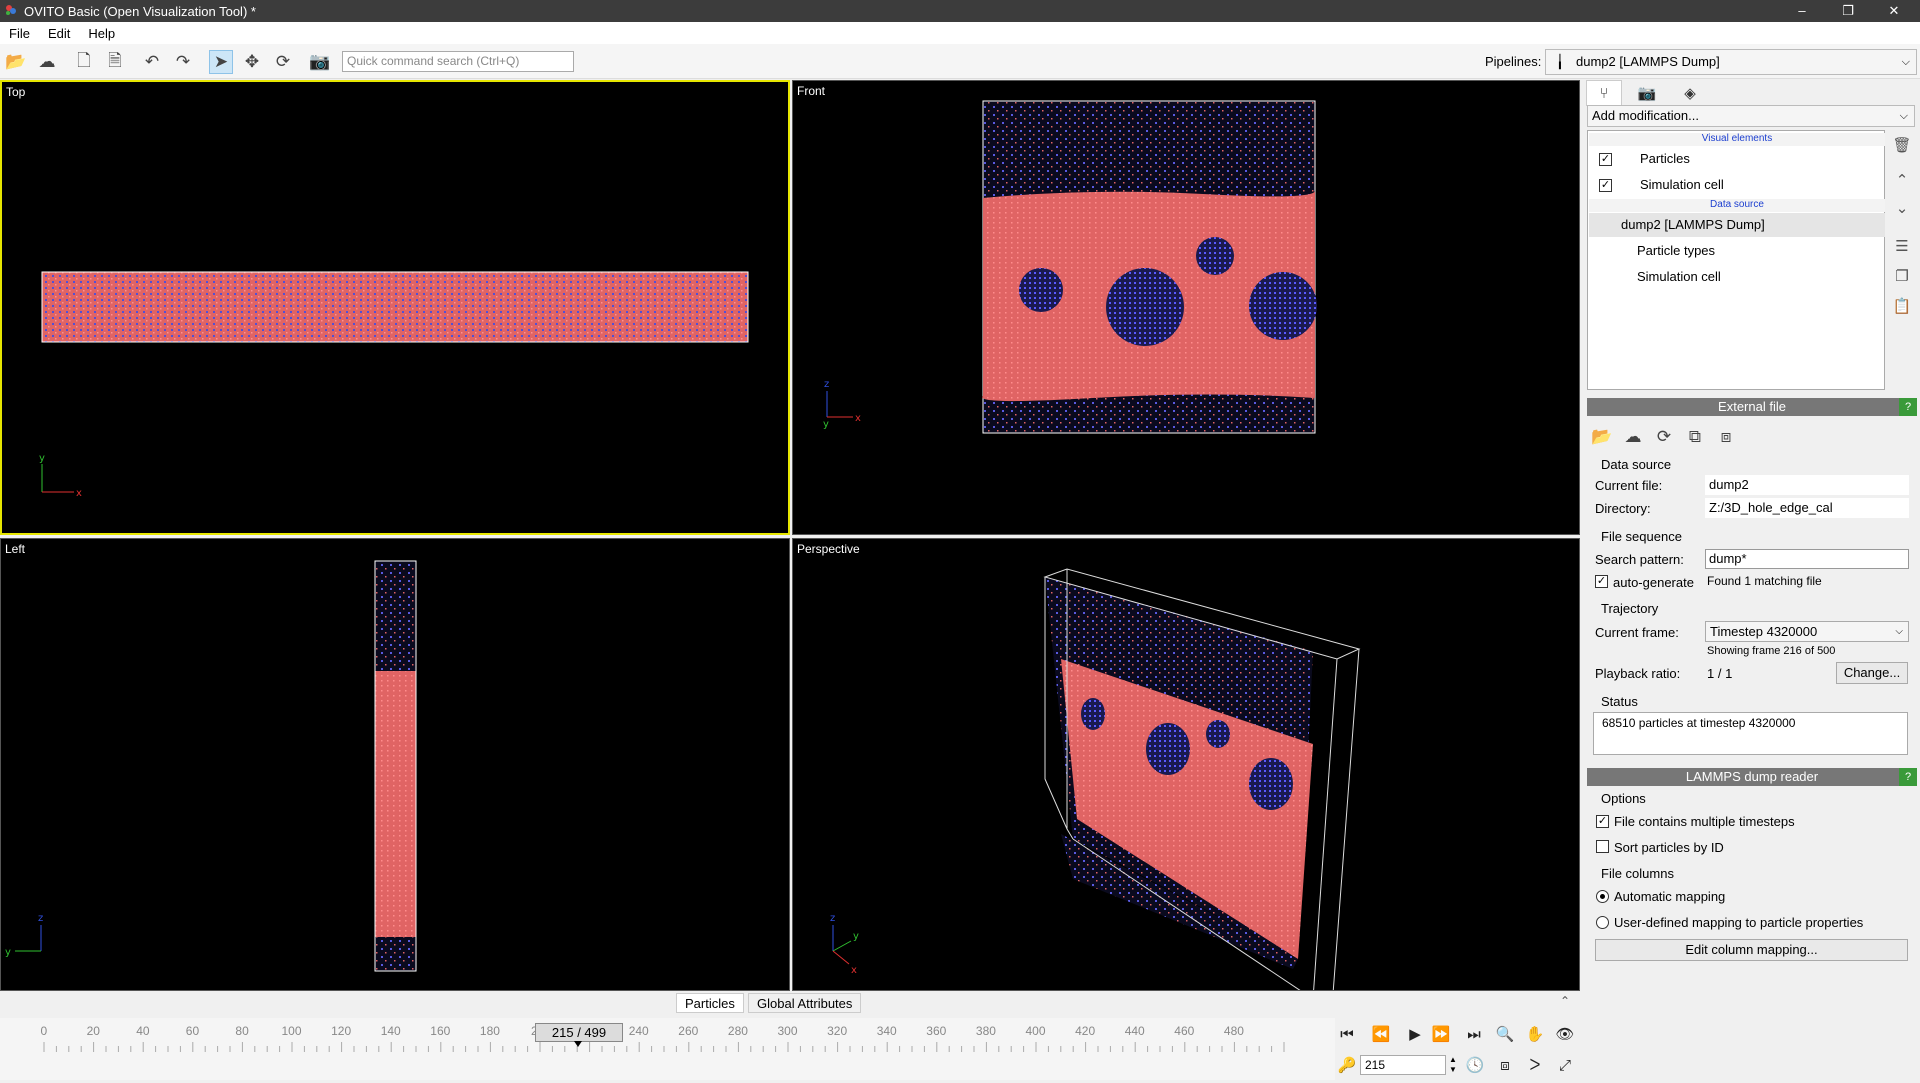 The height and width of the screenshot is (1083, 1920). I want to click on data-source-group-label: Data source, so click(1636, 464).